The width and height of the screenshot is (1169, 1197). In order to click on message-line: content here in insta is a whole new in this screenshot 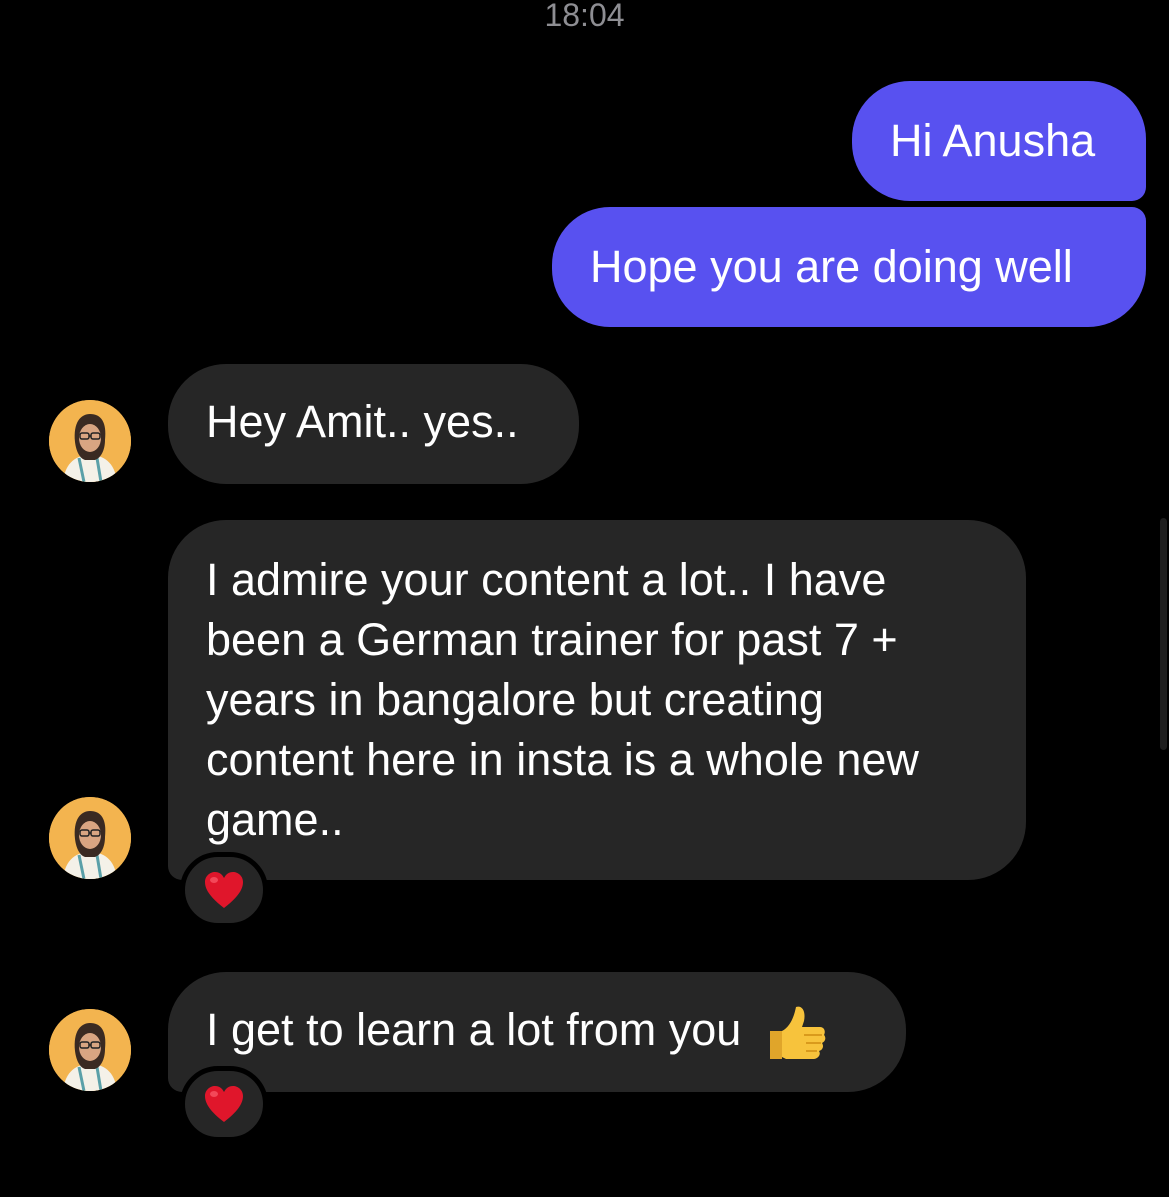, I will do `click(562, 759)`.